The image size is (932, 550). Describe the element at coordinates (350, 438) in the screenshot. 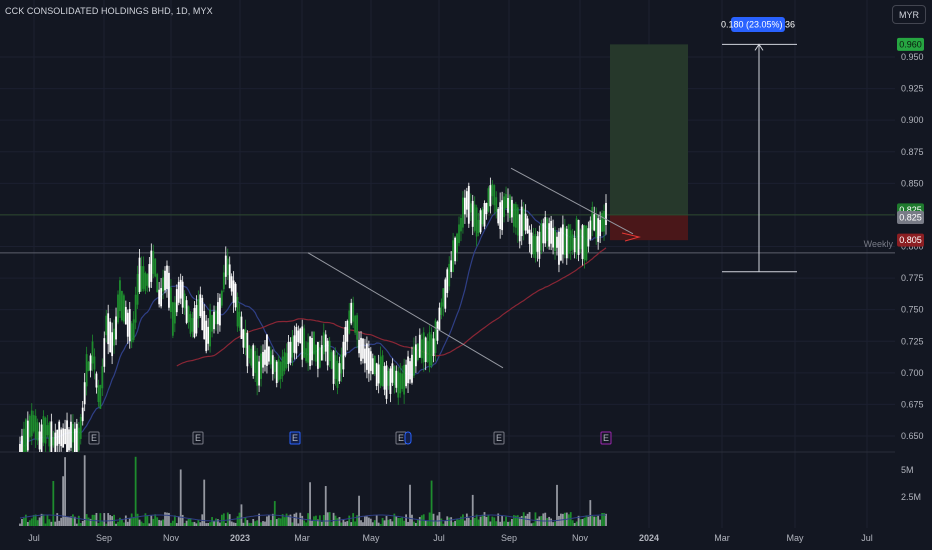

I see `earnings-markers: EEEEEE` at that location.